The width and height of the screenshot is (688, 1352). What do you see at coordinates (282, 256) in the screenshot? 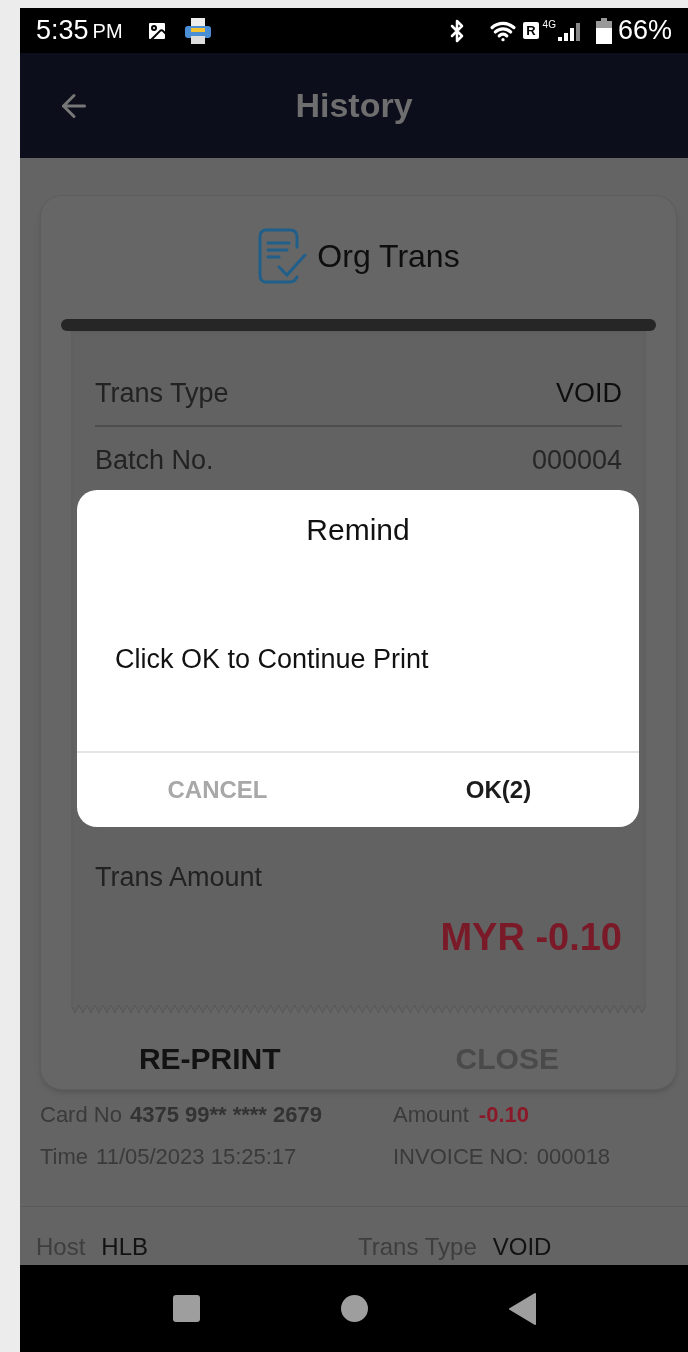
I see `checklist-icon` at bounding box center [282, 256].